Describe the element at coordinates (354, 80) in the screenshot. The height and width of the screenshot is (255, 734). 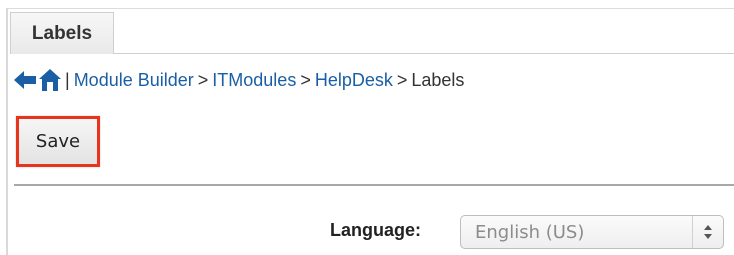
I see `breadcrumb-link-helpdesk: HelpDesk` at that location.